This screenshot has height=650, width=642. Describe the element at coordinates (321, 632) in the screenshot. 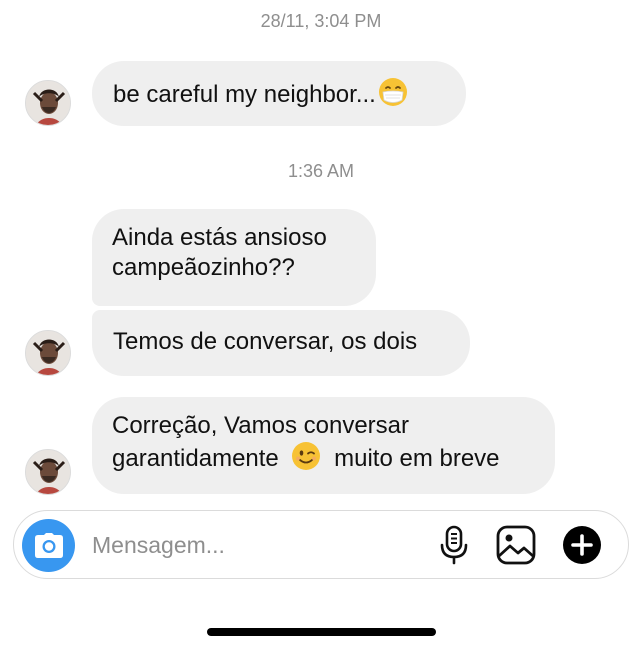

I see `home-indicator` at that location.